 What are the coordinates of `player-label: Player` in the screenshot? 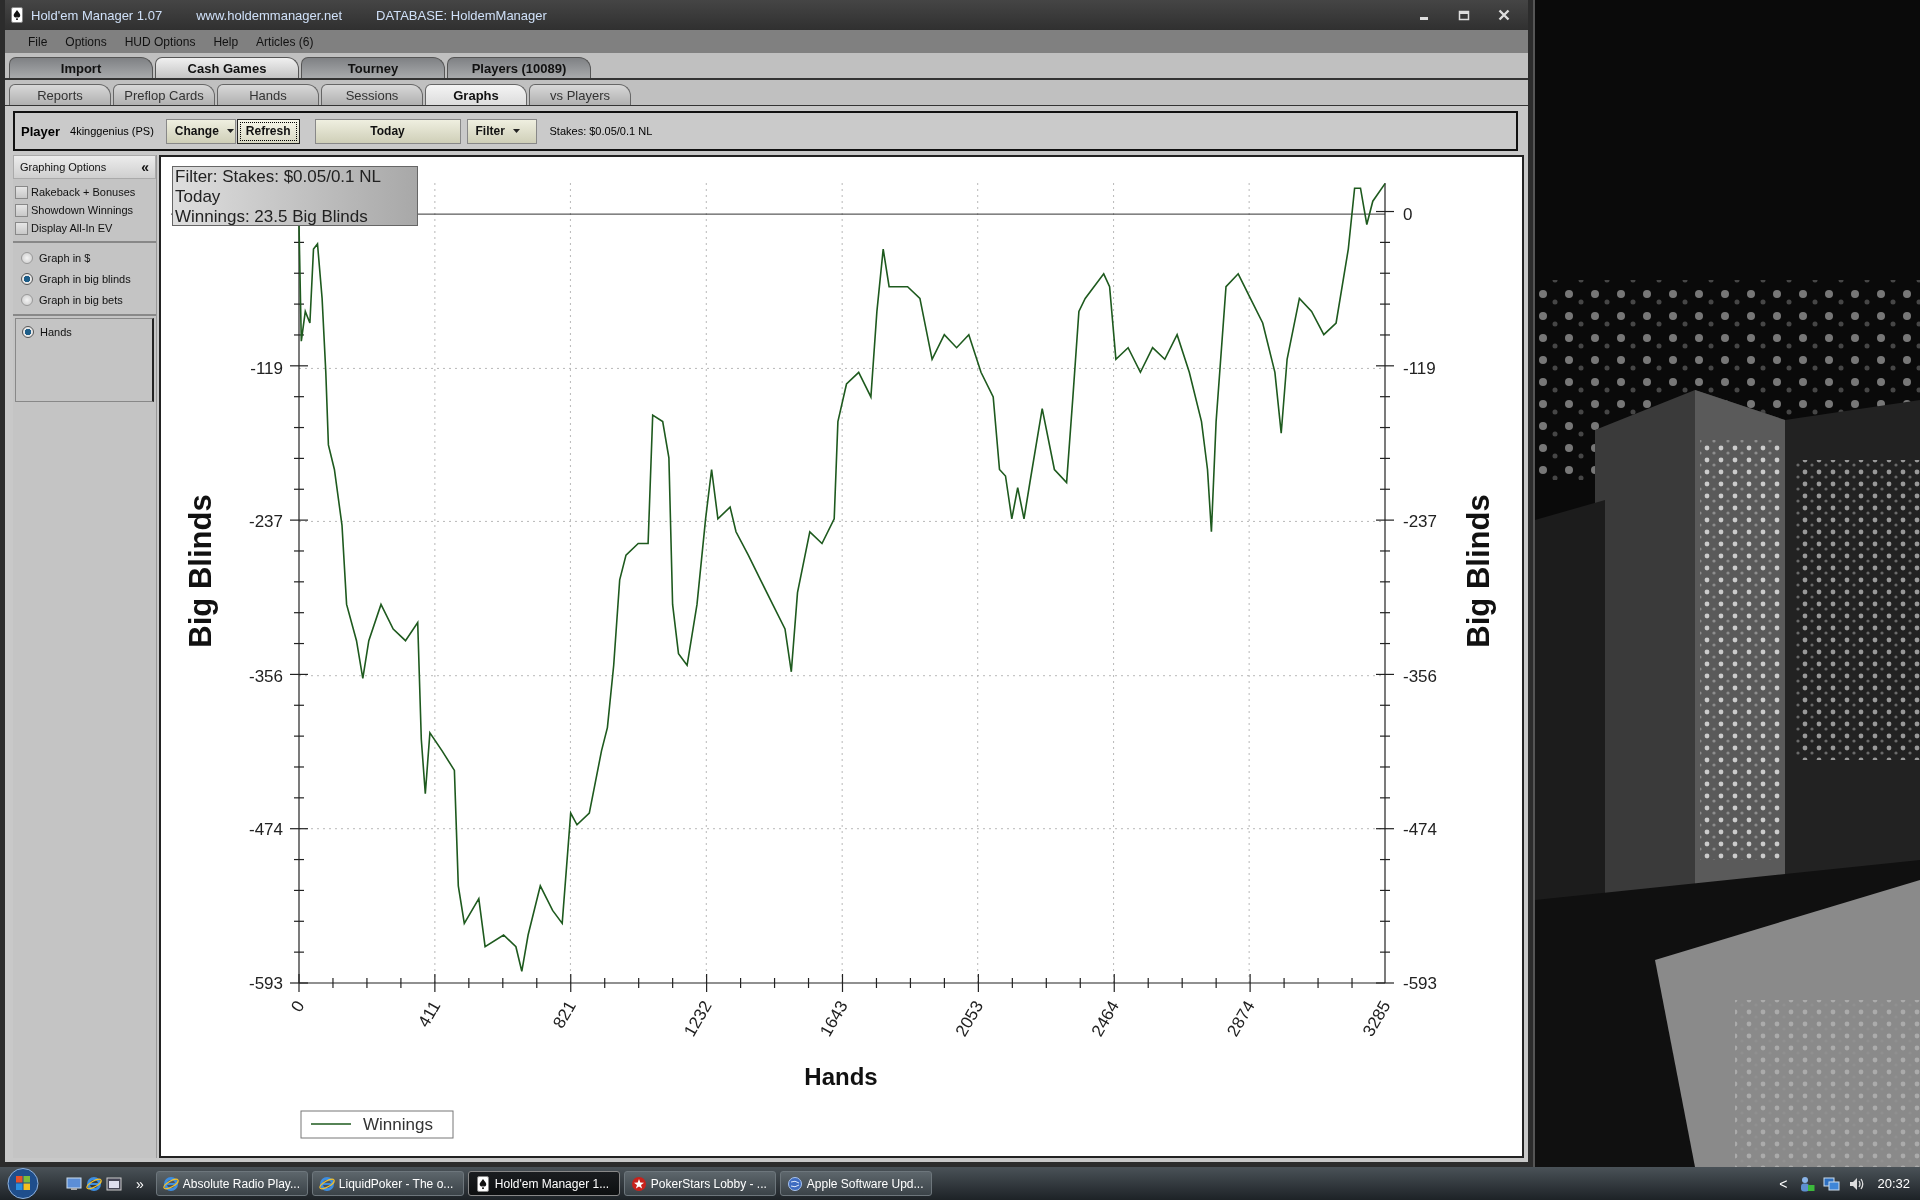 It's located at (41, 131).